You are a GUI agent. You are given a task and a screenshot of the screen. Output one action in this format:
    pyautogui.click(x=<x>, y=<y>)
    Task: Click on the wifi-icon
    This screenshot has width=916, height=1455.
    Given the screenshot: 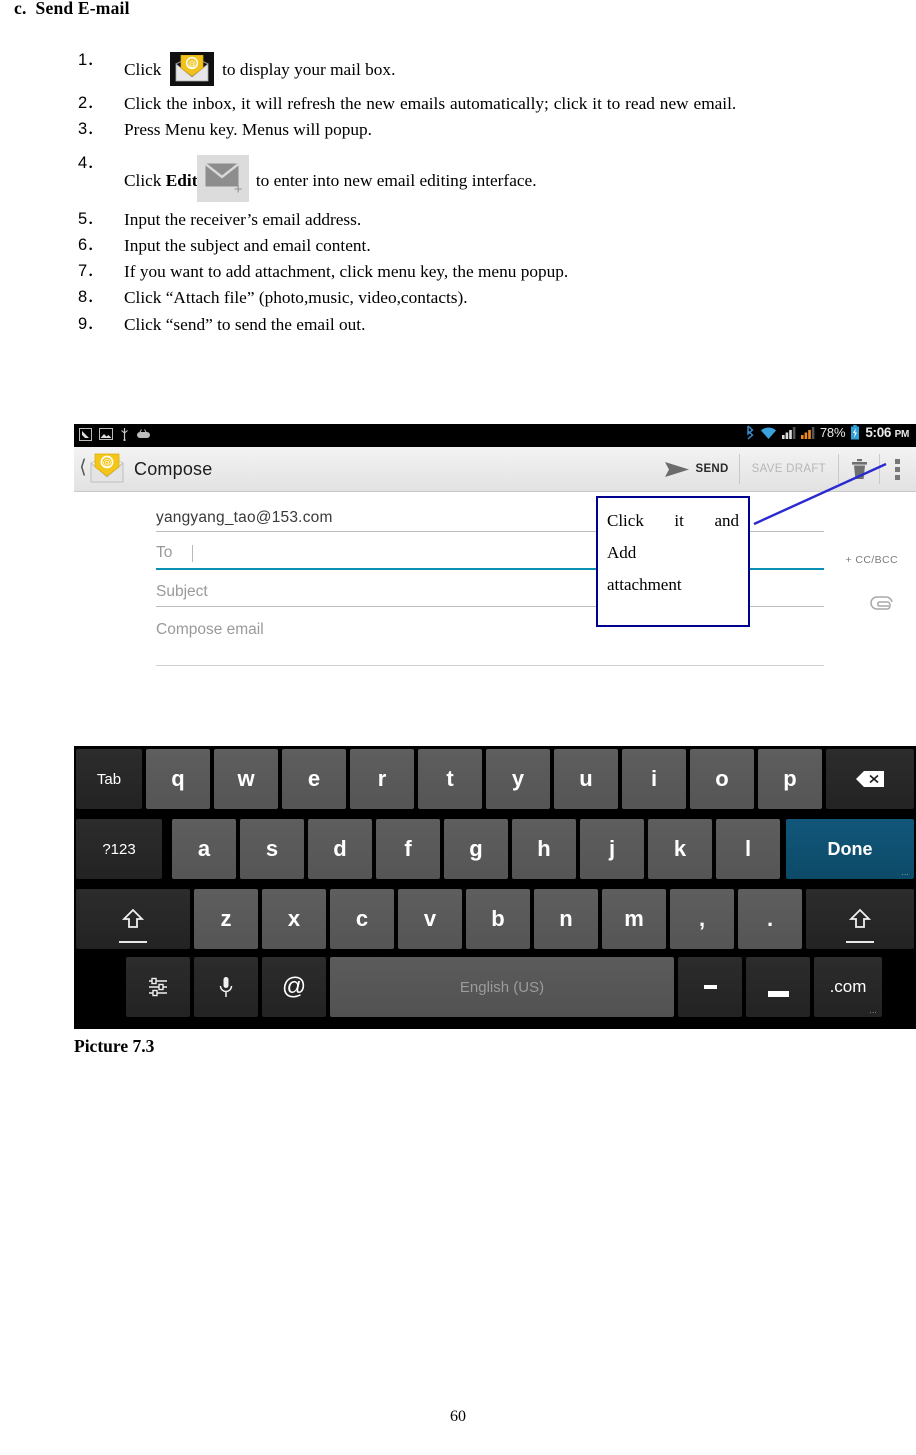 What is the action you would take?
    pyautogui.click(x=768, y=433)
    